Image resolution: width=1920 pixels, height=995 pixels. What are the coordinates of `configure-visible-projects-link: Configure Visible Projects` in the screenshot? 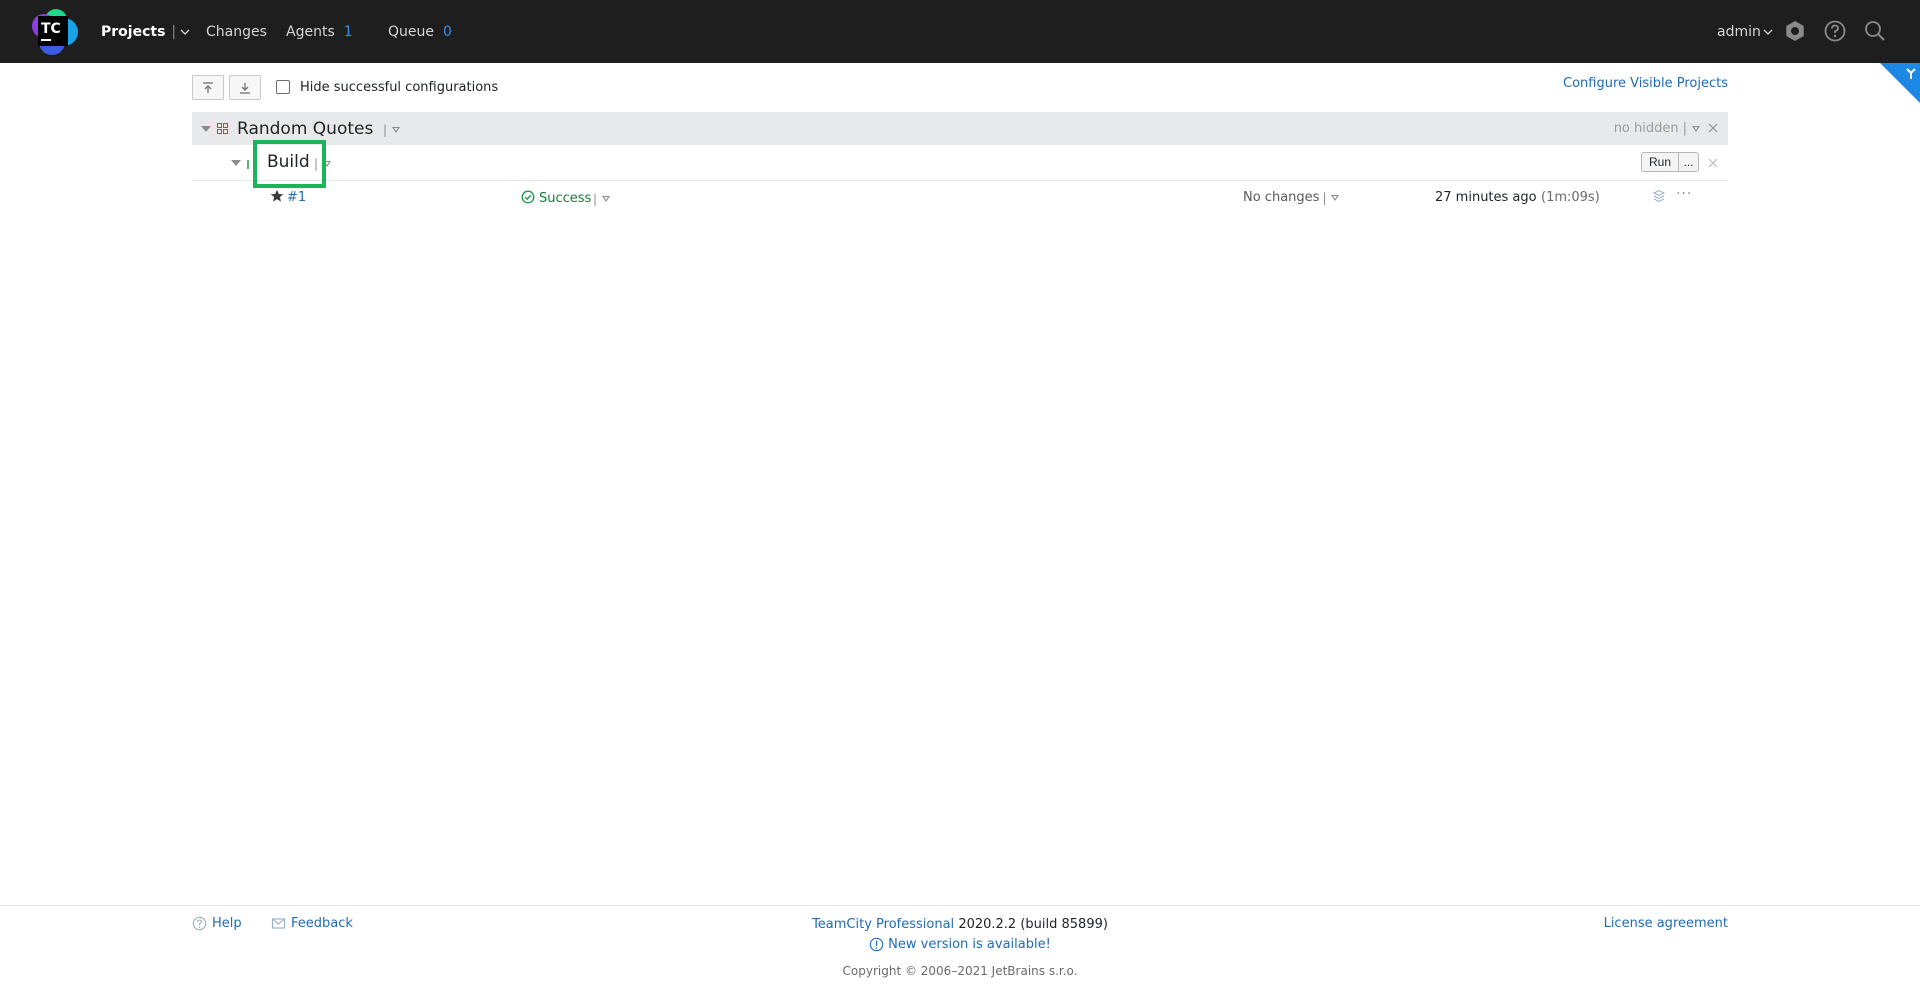 It's located at (1645, 83).